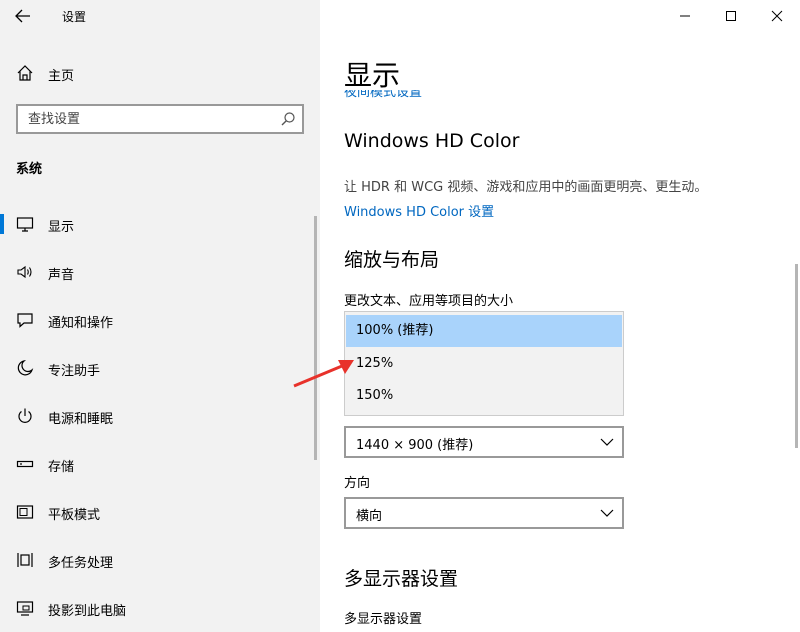 This screenshot has height=632, width=800. Describe the element at coordinates (484, 442) in the screenshot. I see `resolution-select: 1440 × 900 (推荐)` at that location.